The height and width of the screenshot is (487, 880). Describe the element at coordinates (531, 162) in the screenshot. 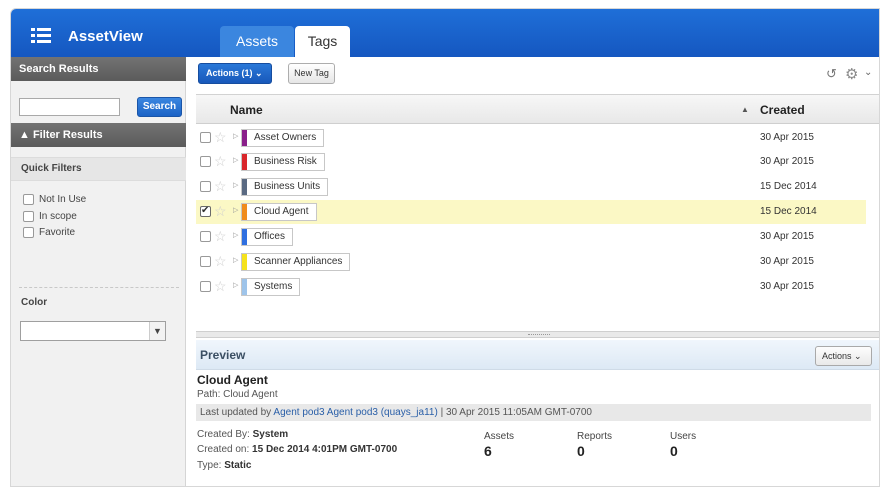

I see `table-row: ☆ ▷ Business Risk 30 Apr 2015` at that location.